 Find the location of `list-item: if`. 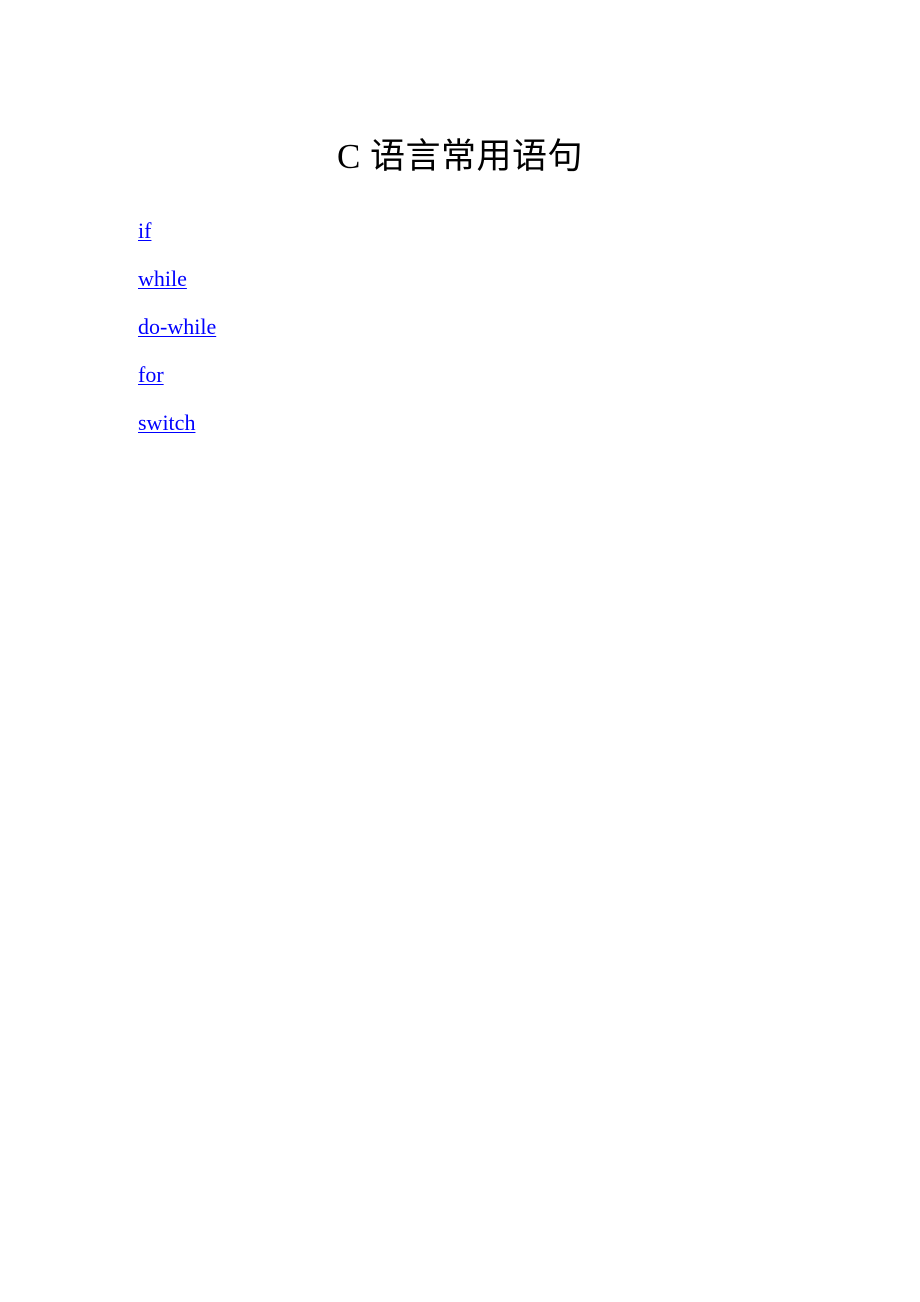

list-item: if is located at coordinates (177, 242).